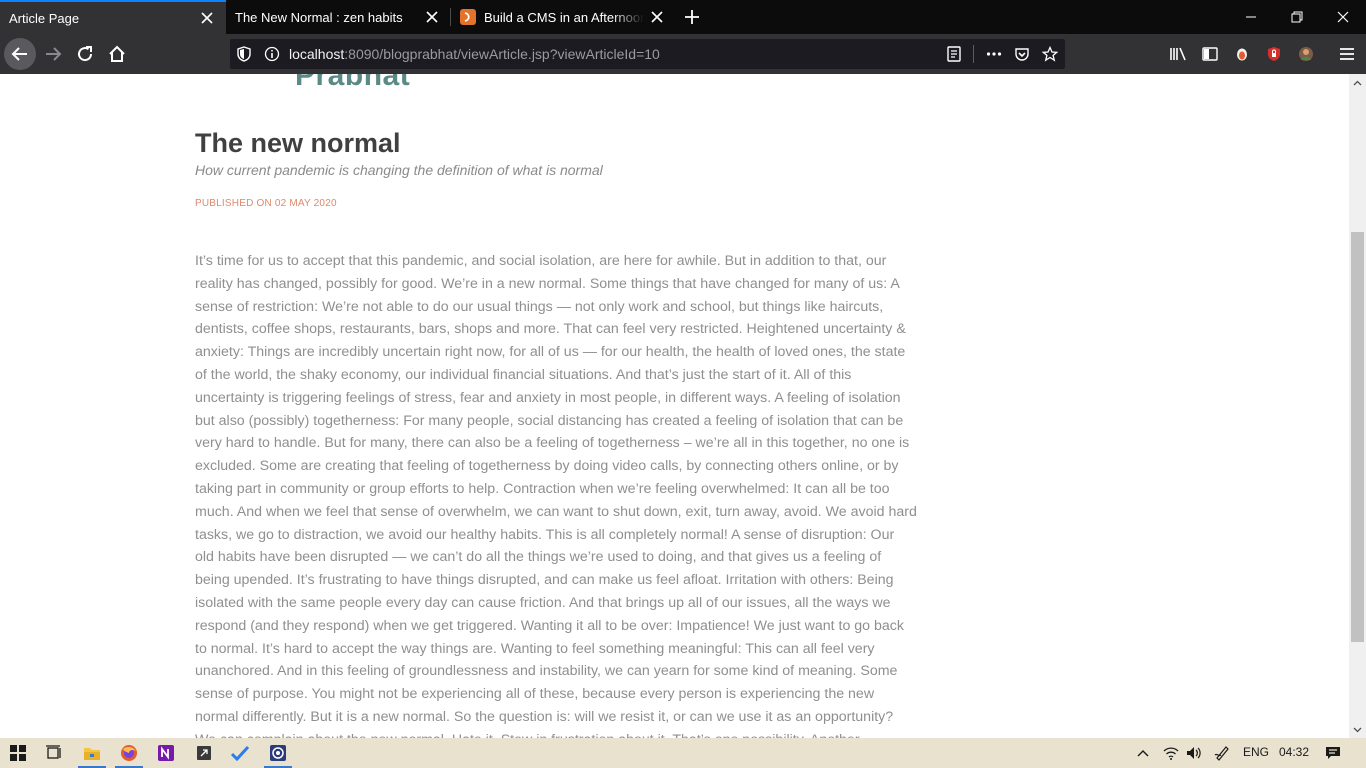 The width and height of the screenshot is (1366, 768). What do you see at coordinates (1347, 54) in the screenshot?
I see `hamburger-menu-icon` at bounding box center [1347, 54].